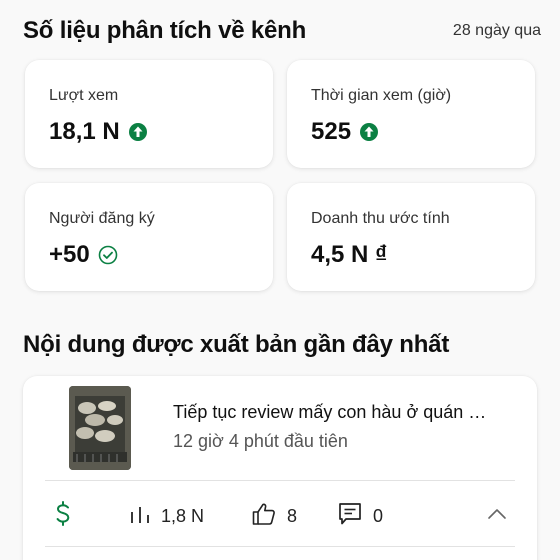  Describe the element at coordinates (165, 30) in the screenshot. I see `page-title: Số liệu phân tích về kênh` at that location.